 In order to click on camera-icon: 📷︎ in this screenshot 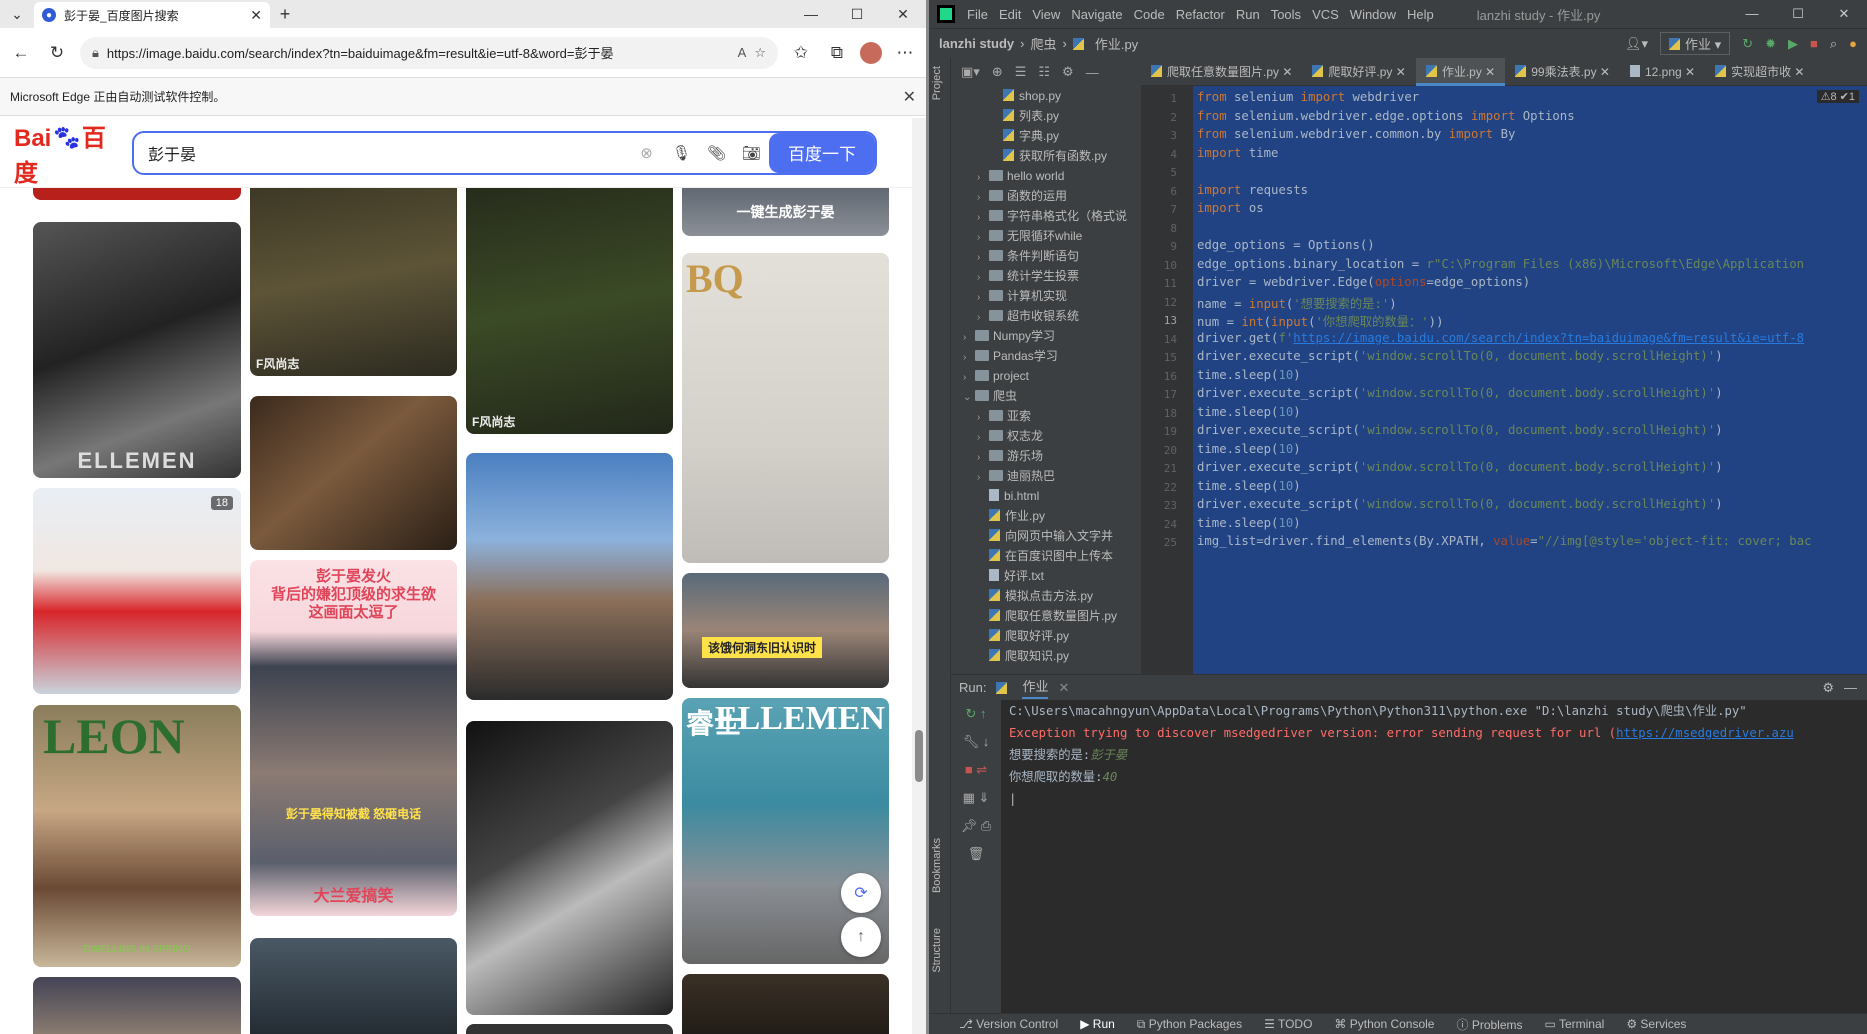, I will do `click(751, 153)`.